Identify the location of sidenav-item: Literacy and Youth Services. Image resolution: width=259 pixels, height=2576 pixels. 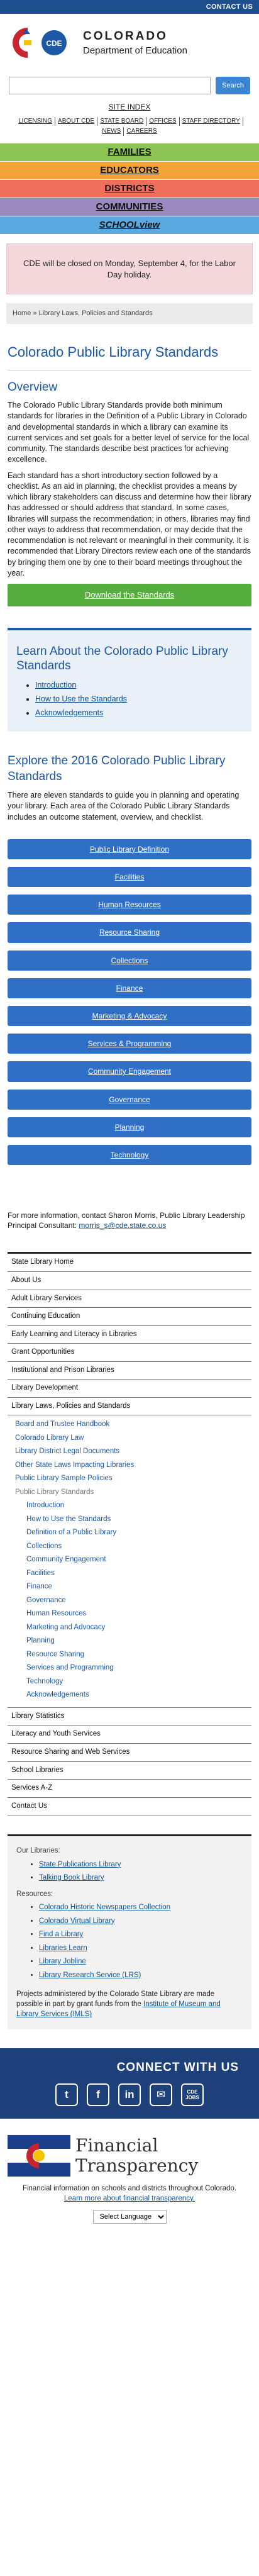
(129, 1735).